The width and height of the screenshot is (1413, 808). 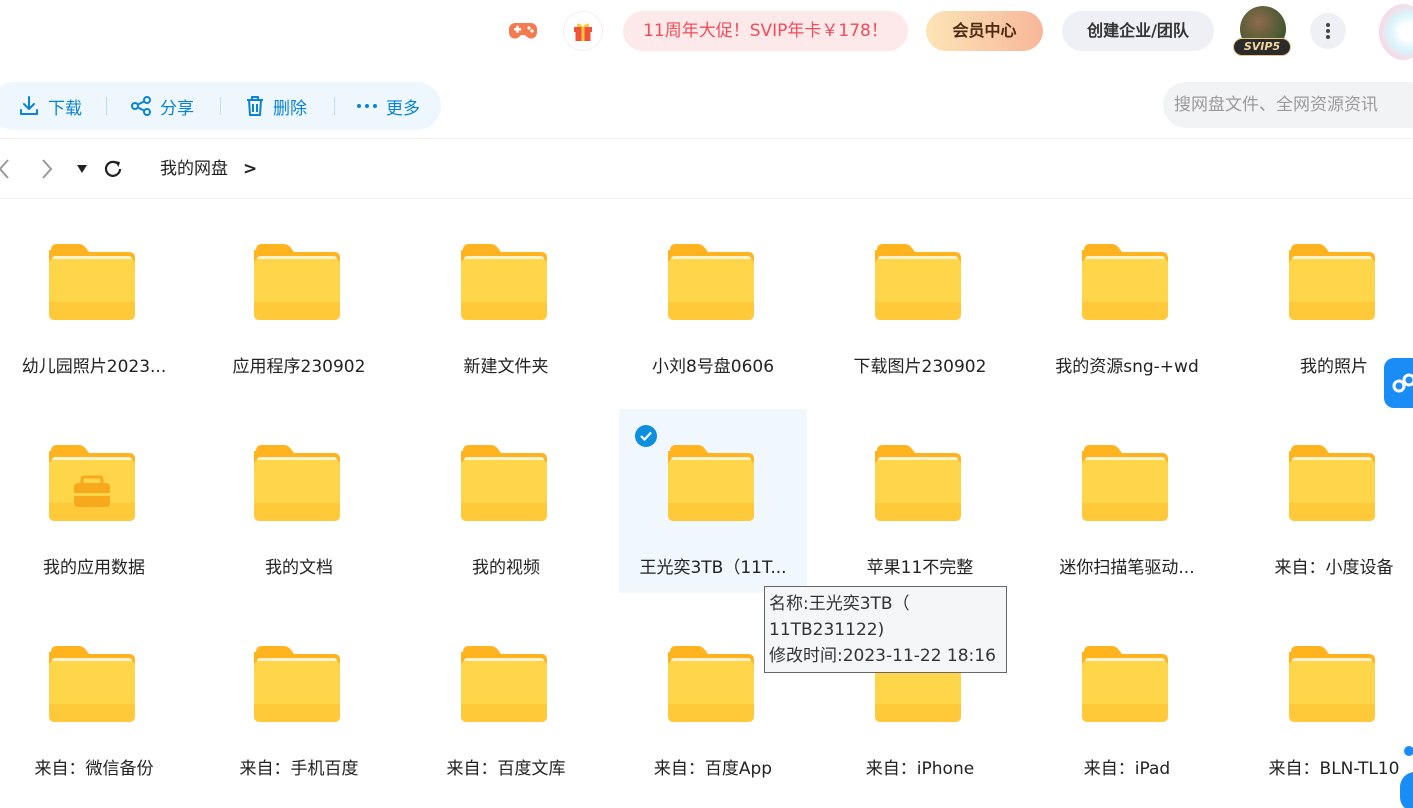 I want to click on file-item: 来自：iPad, so click(x=1127, y=702).